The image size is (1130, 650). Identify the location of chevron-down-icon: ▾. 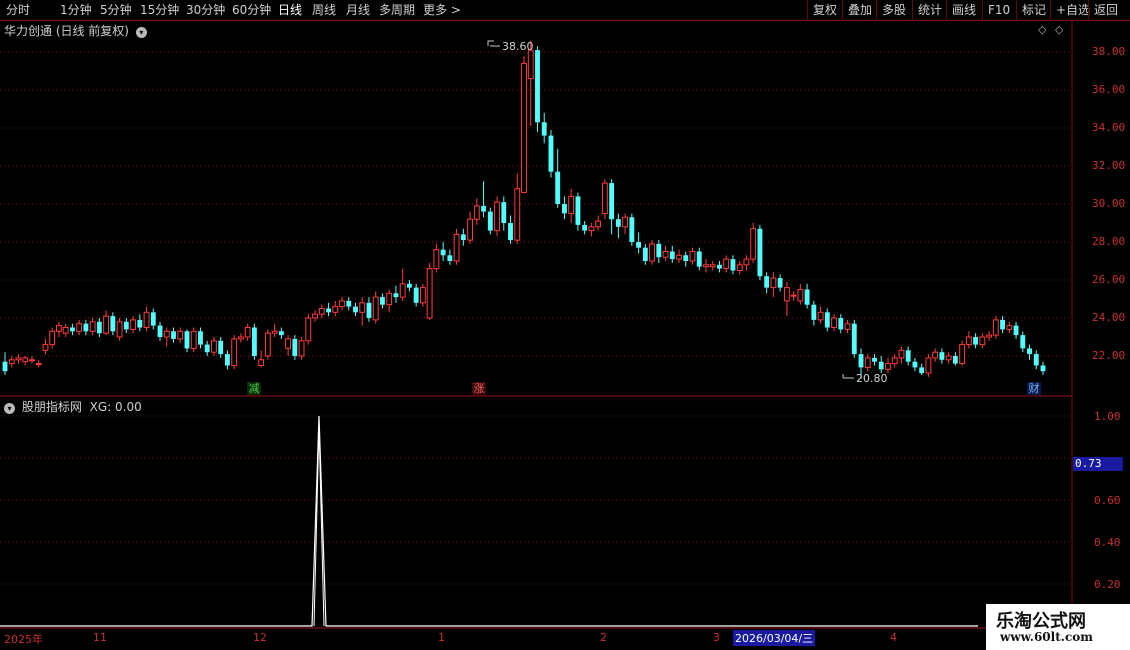
(9, 408).